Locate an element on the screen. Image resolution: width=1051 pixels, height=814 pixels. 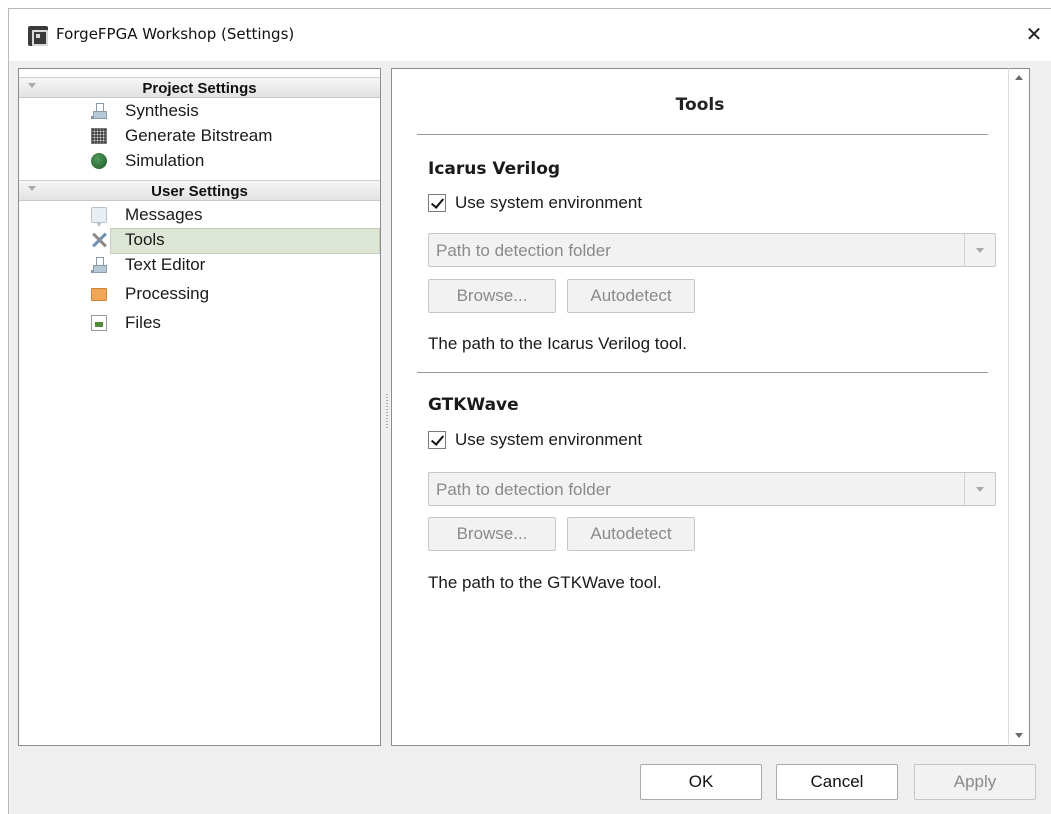
section-title-gtkwave: GTKWave is located at coordinates (473, 405).